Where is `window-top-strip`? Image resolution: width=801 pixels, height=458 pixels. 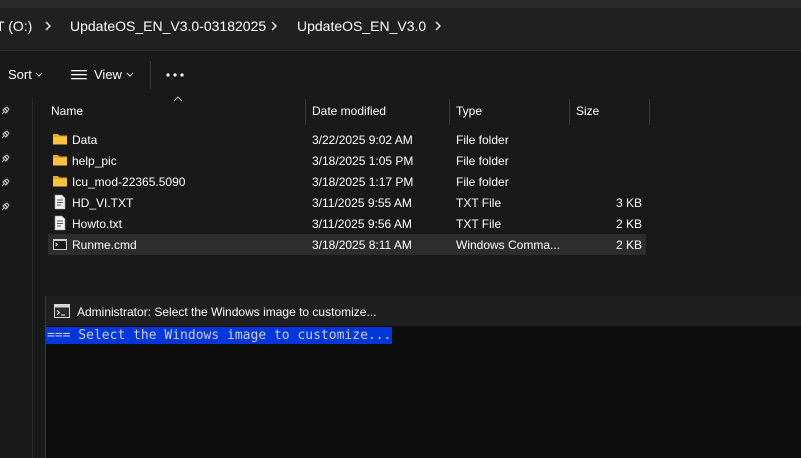 window-top-strip is located at coordinates (400, 4).